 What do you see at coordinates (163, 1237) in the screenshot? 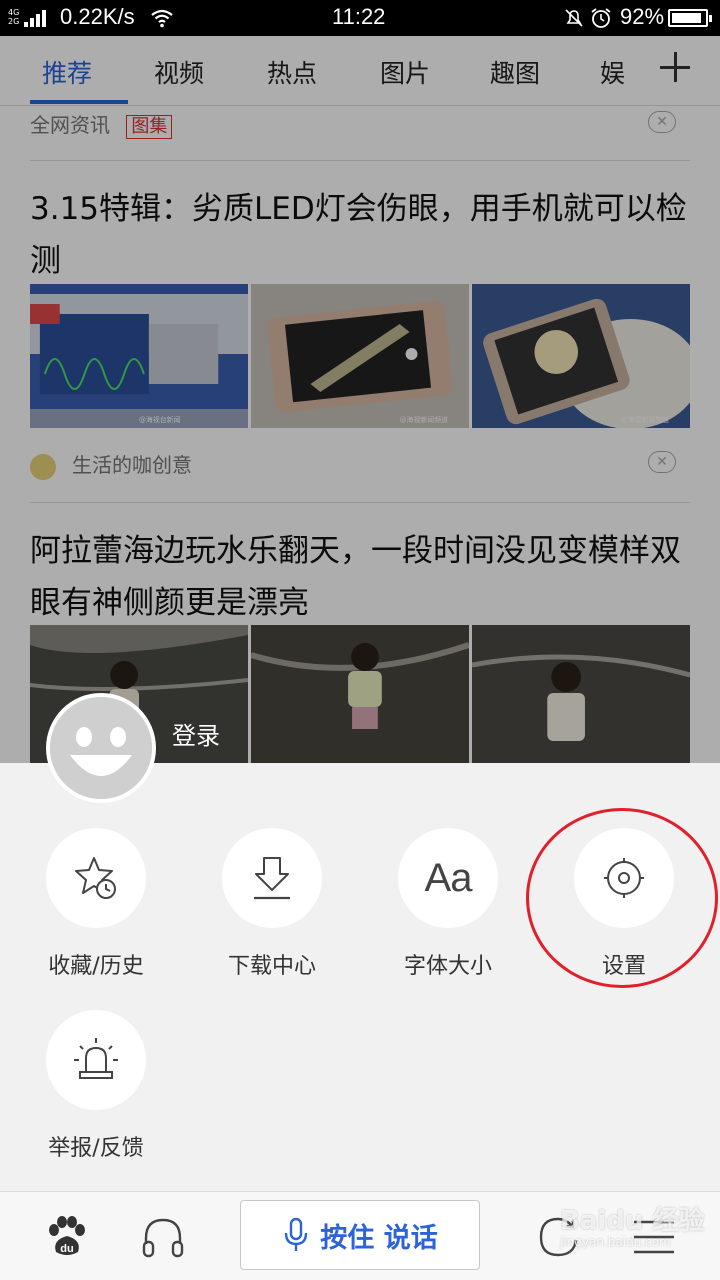
I see `headphones-icon` at bounding box center [163, 1237].